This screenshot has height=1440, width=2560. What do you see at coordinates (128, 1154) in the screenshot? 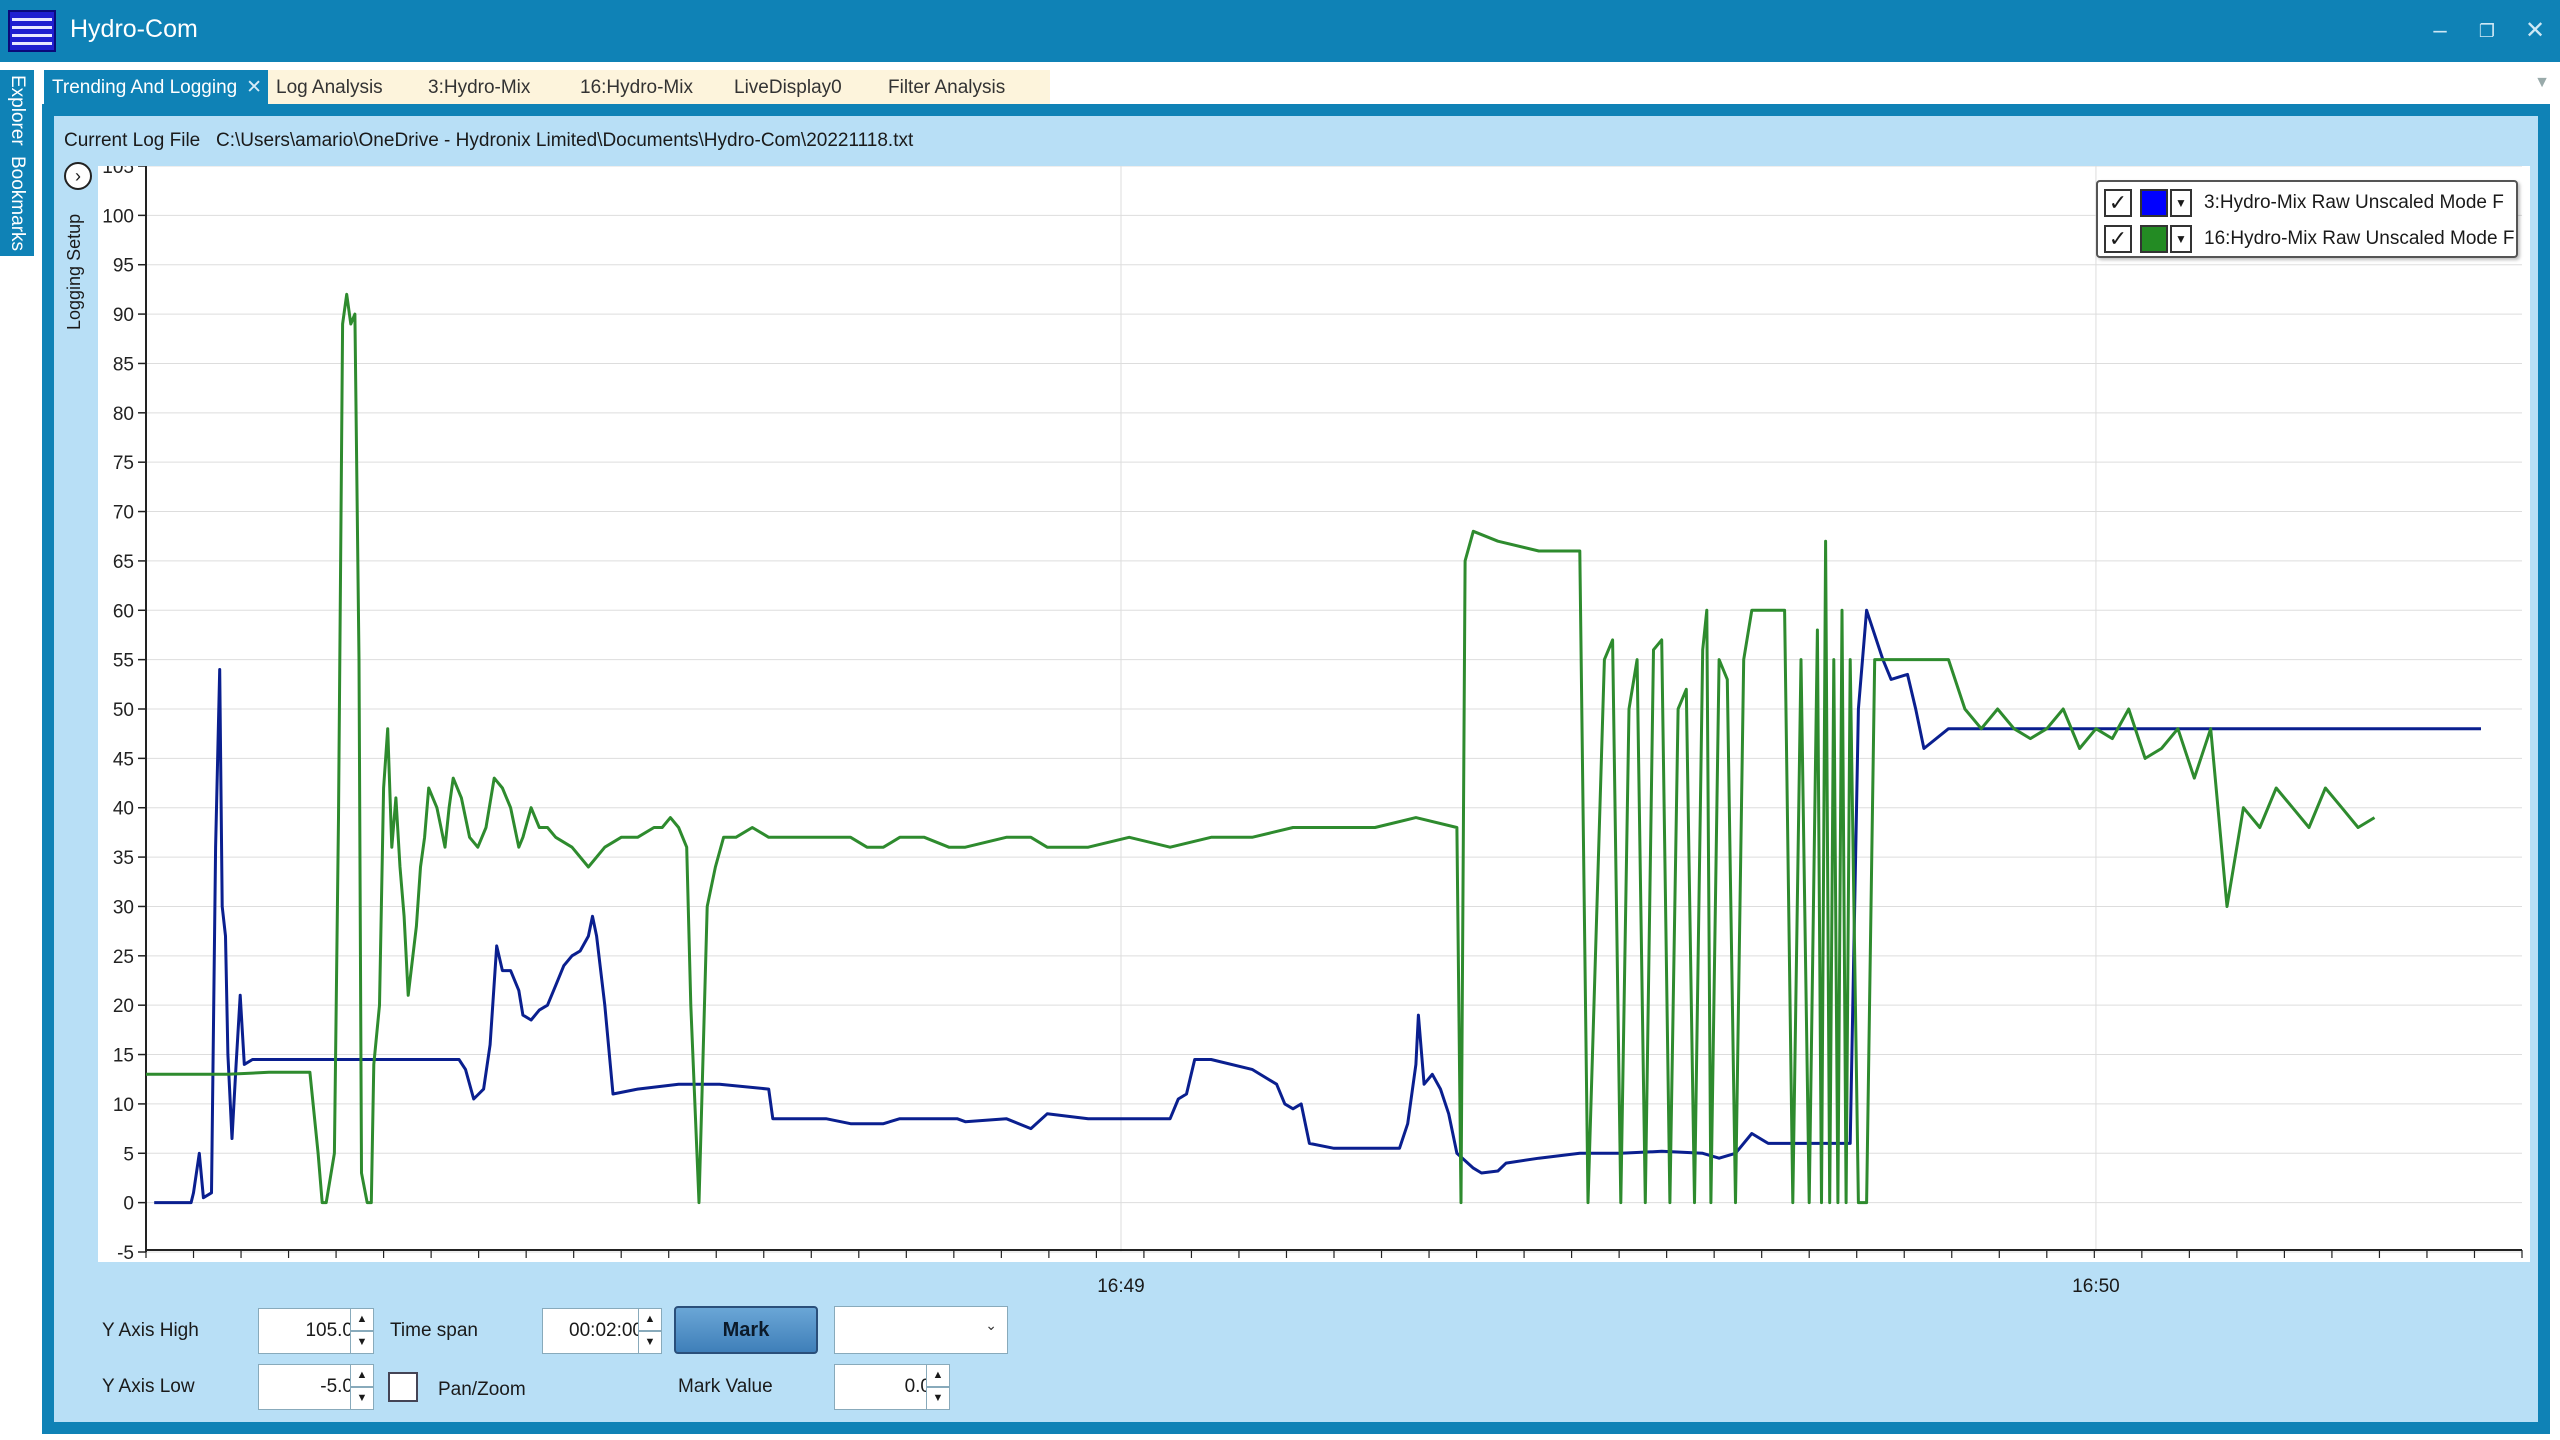
I see `y-tick-label: 5` at bounding box center [128, 1154].